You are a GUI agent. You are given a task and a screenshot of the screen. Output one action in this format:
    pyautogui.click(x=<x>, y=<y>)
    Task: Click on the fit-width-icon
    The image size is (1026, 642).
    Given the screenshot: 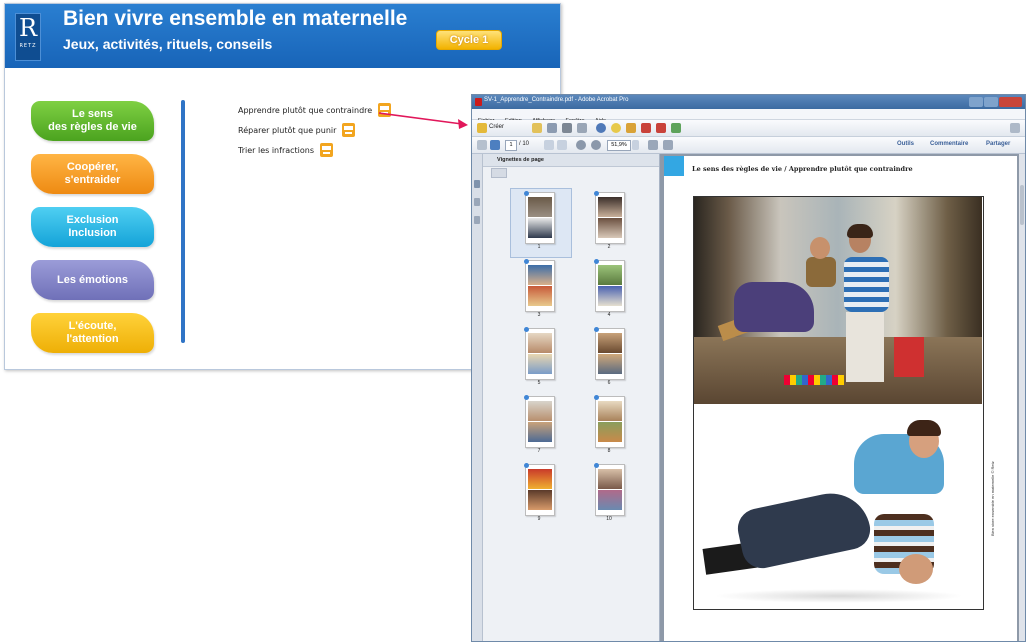 What is the action you would take?
    pyautogui.click(x=653, y=145)
    